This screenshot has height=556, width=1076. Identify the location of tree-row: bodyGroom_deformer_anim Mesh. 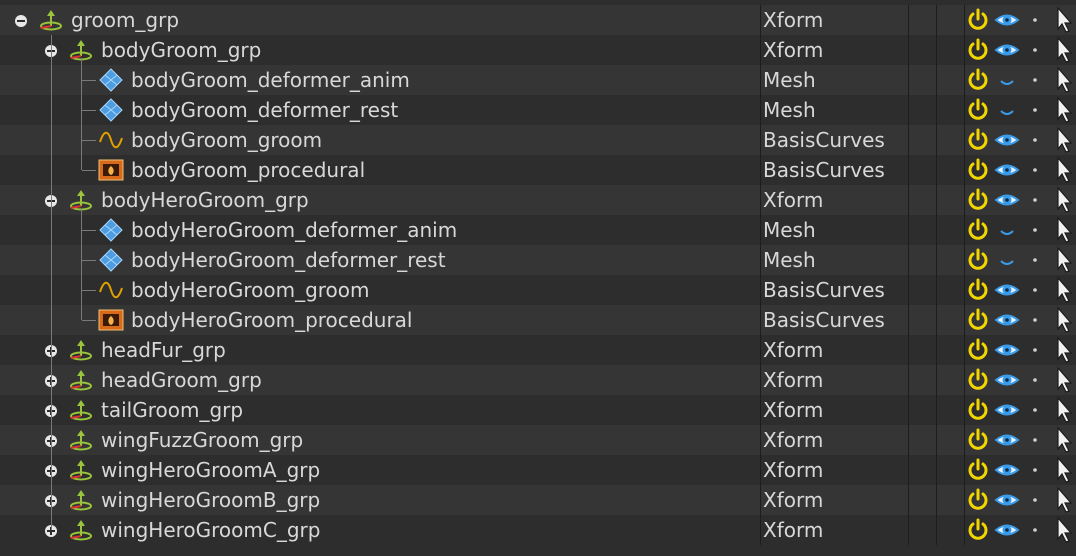
(538, 80).